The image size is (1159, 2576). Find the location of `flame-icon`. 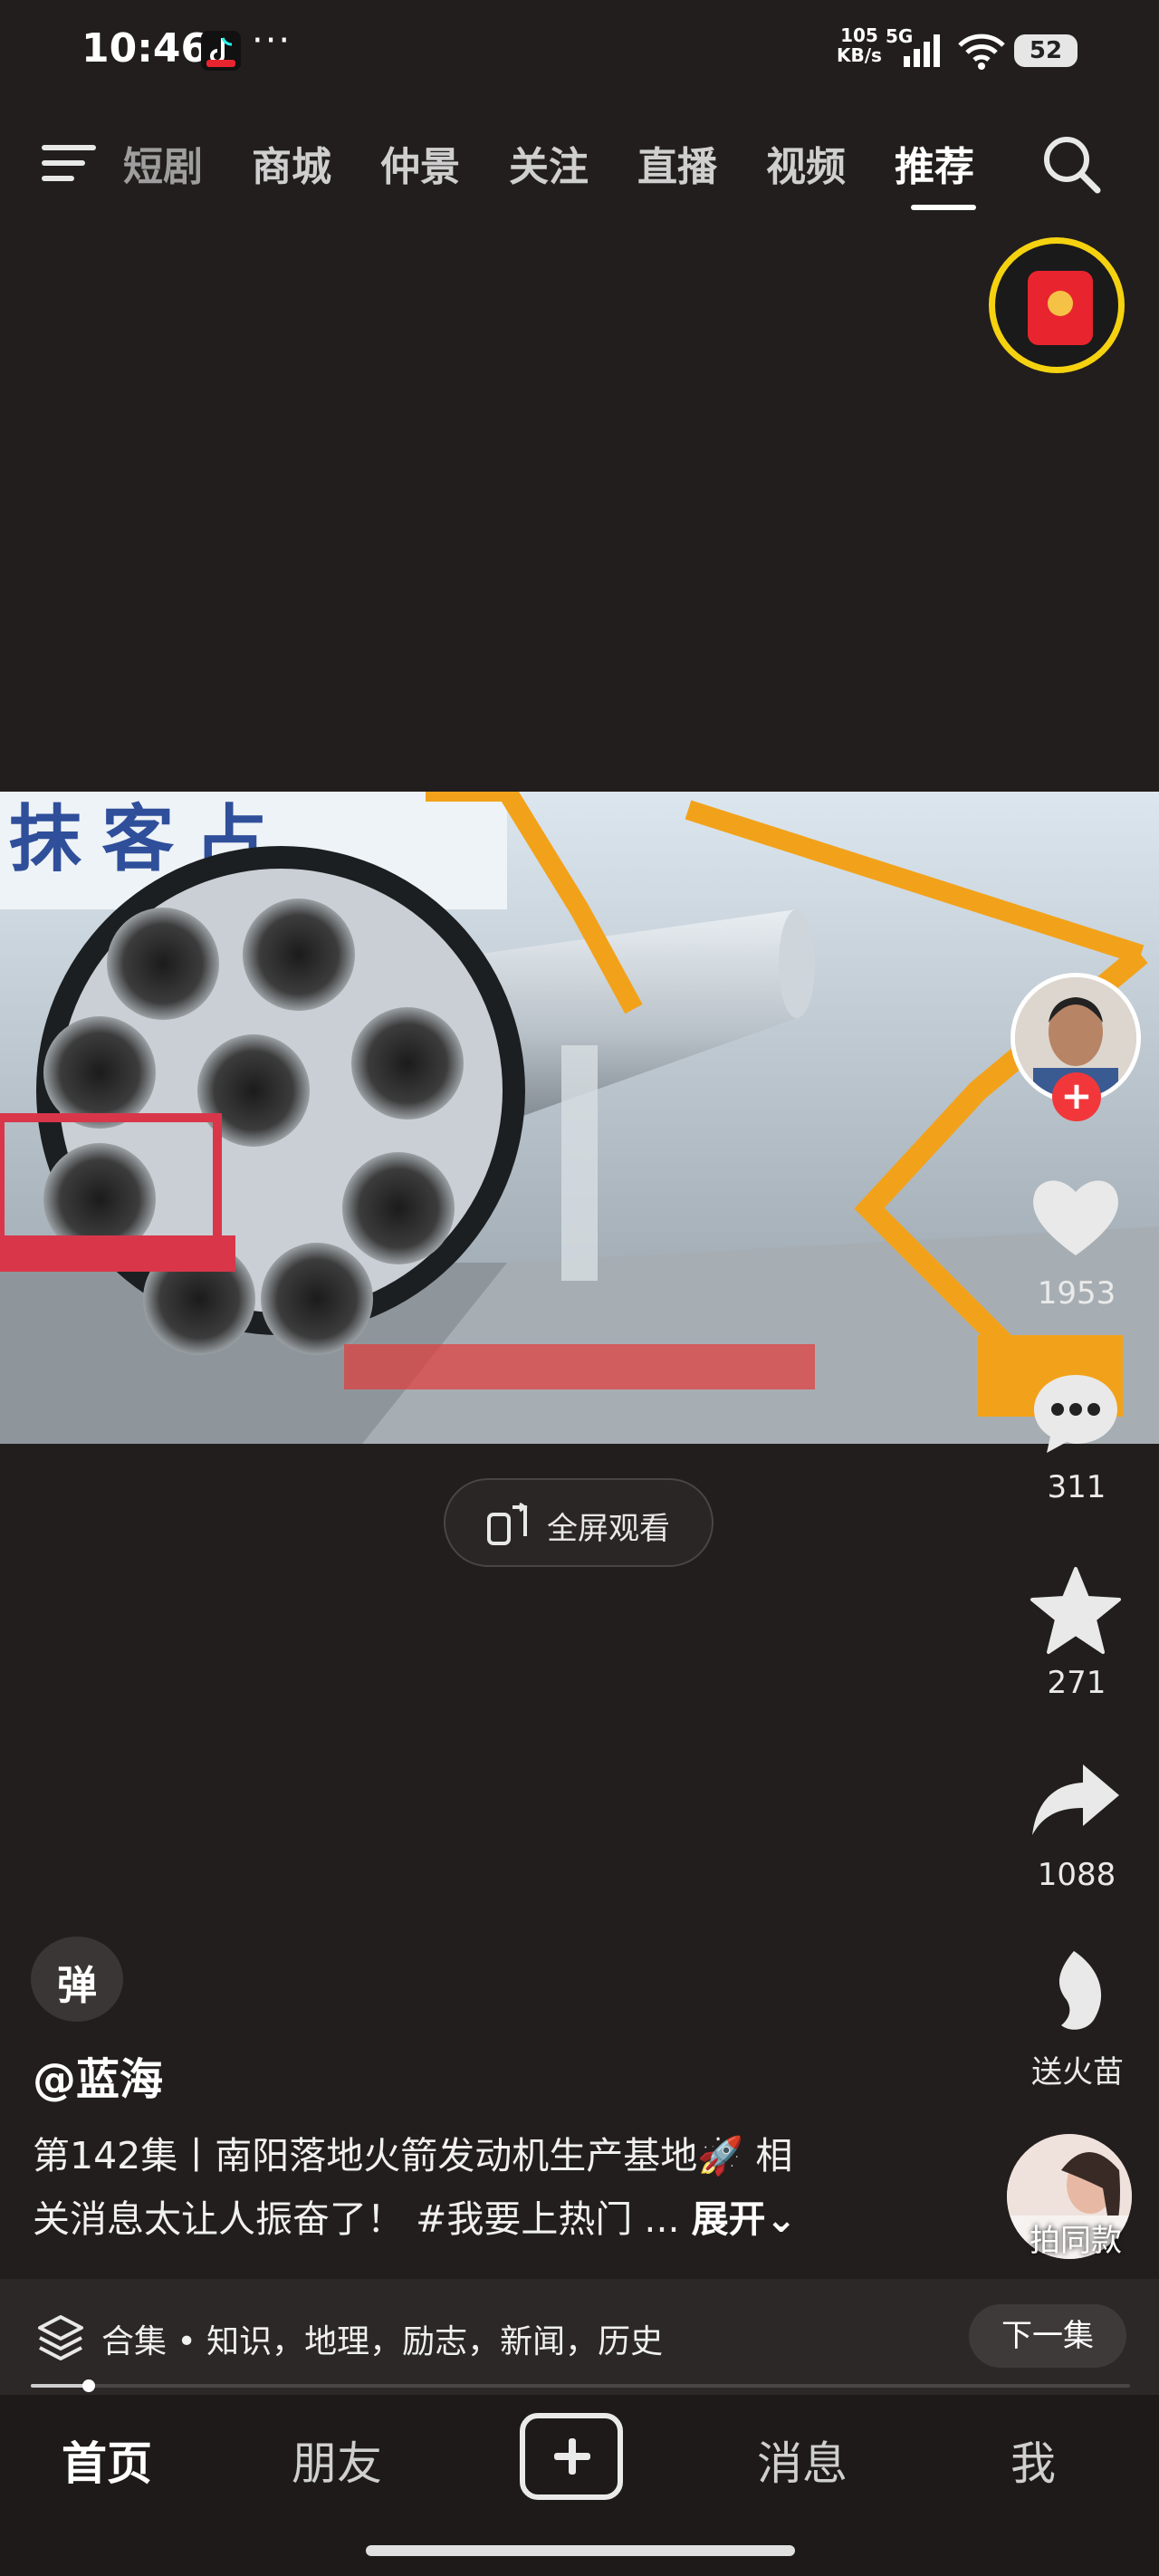

flame-icon is located at coordinates (1079, 1990).